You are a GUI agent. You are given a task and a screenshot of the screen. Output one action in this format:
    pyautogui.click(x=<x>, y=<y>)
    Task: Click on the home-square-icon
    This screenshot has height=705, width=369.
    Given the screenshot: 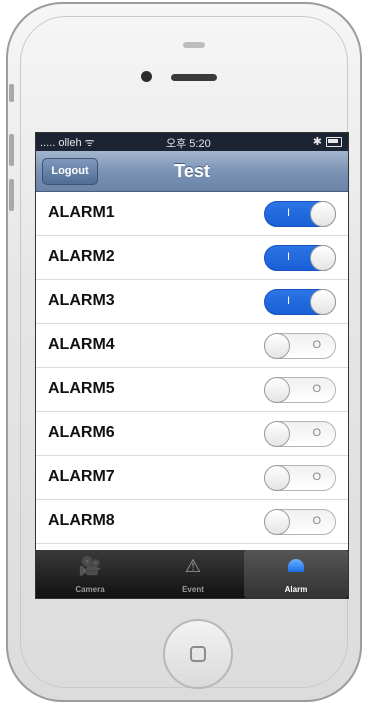 What is the action you would take?
    pyautogui.click(x=198, y=654)
    